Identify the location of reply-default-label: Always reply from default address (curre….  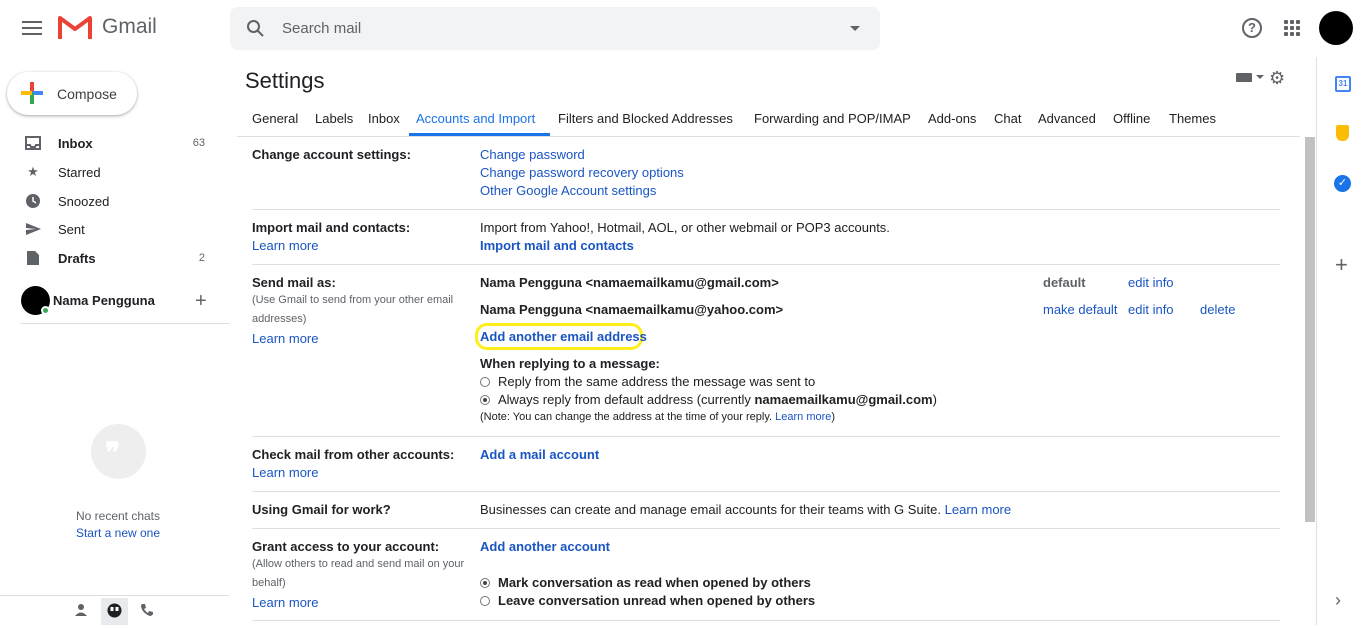
(717, 399).